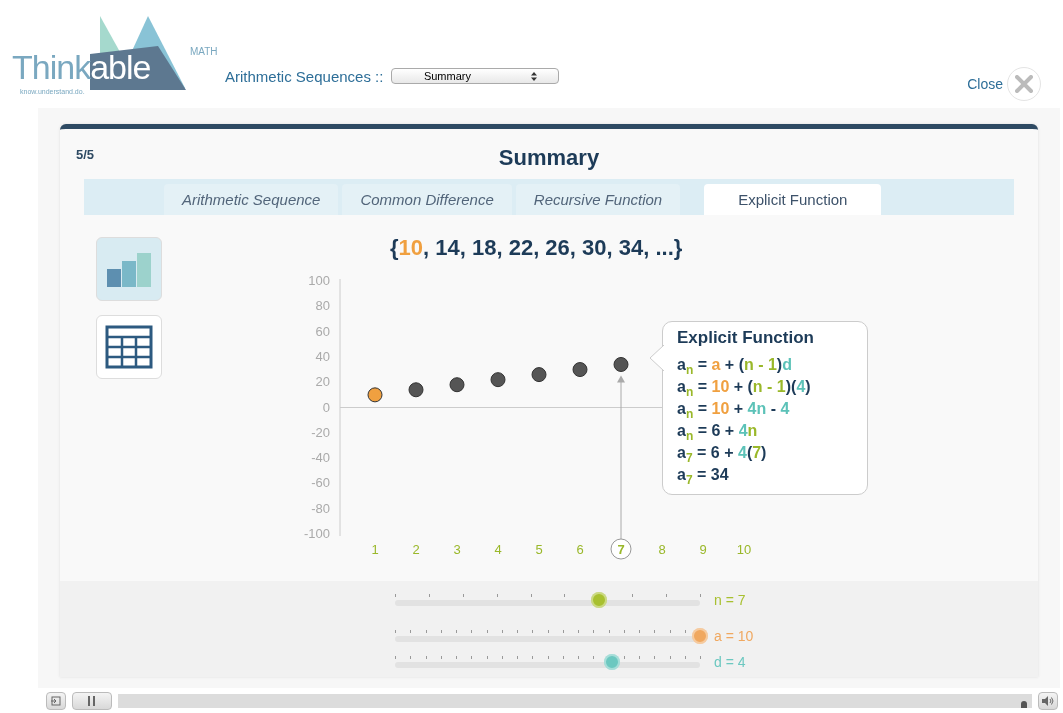 Image resolution: width=1063 pixels, height=713 pixels. I want to click on tab: Recursive Function, so click(598, 199).